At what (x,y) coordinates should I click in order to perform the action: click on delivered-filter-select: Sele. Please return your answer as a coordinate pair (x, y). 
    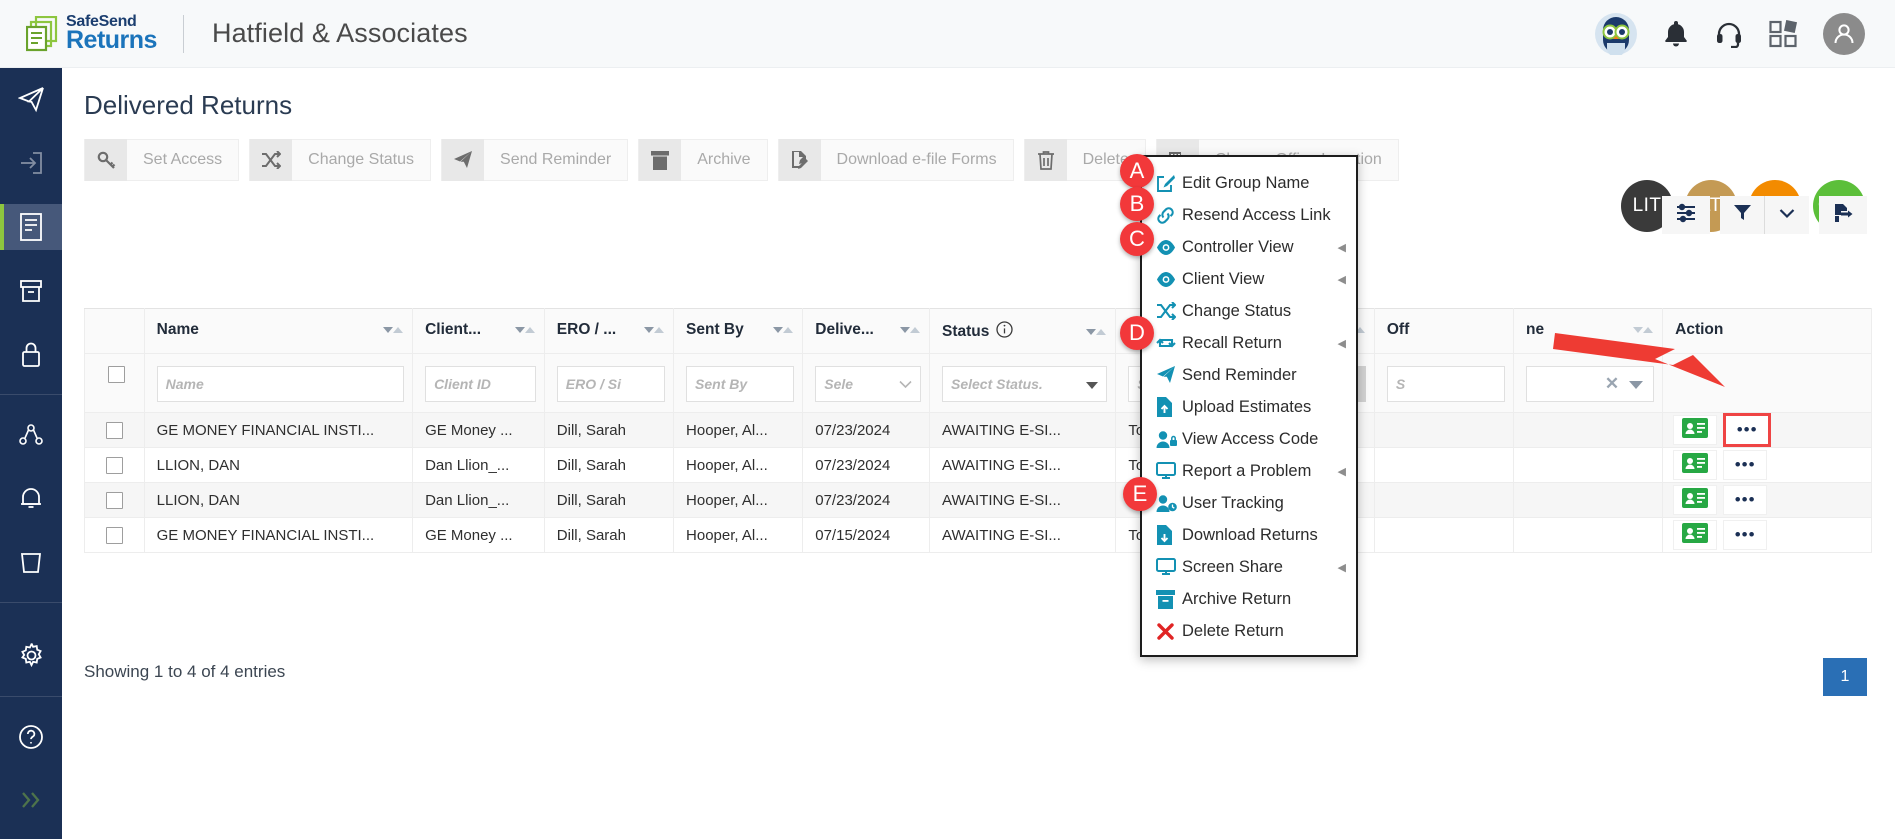
    Looking at the image, I should click on (868, 384).